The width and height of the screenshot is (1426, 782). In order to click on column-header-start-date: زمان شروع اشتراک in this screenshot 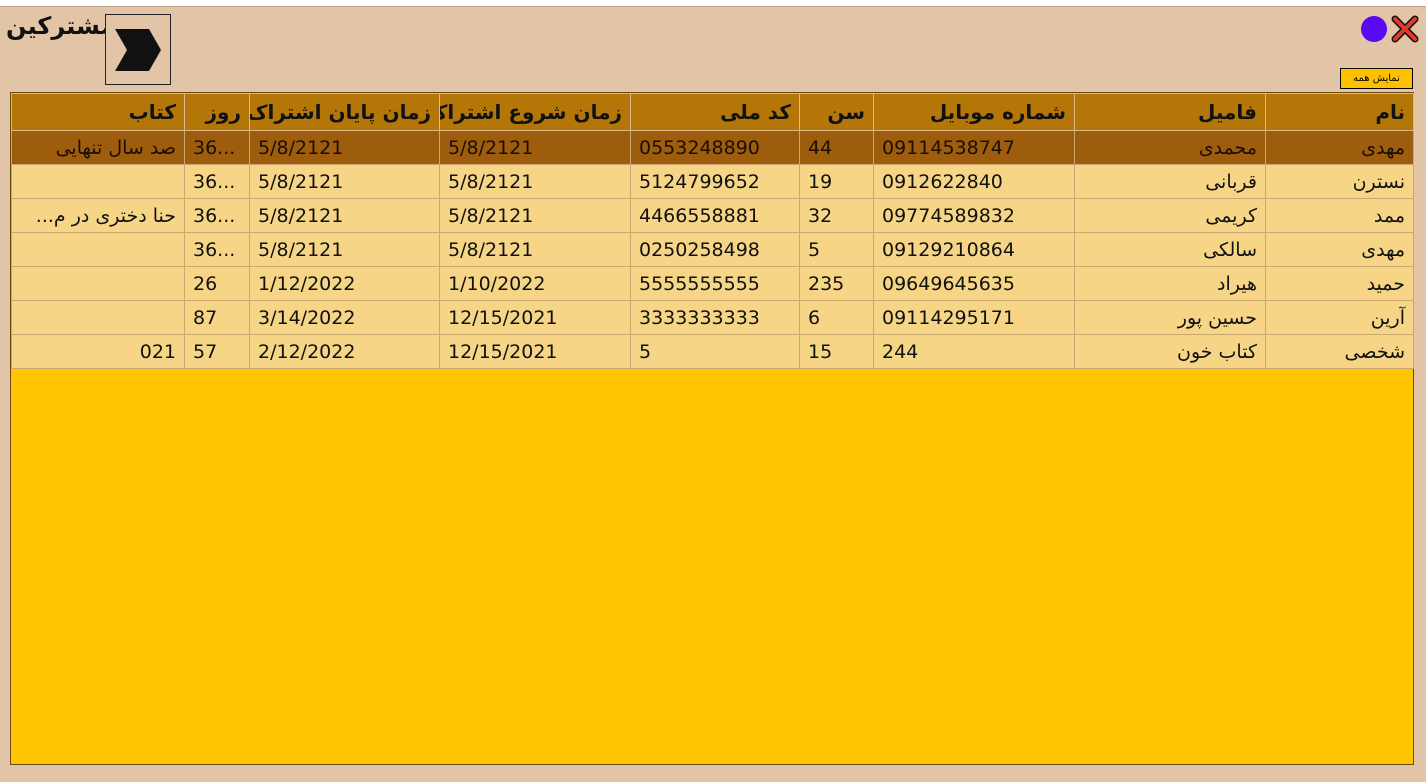, I will do `click(535, 112)`.